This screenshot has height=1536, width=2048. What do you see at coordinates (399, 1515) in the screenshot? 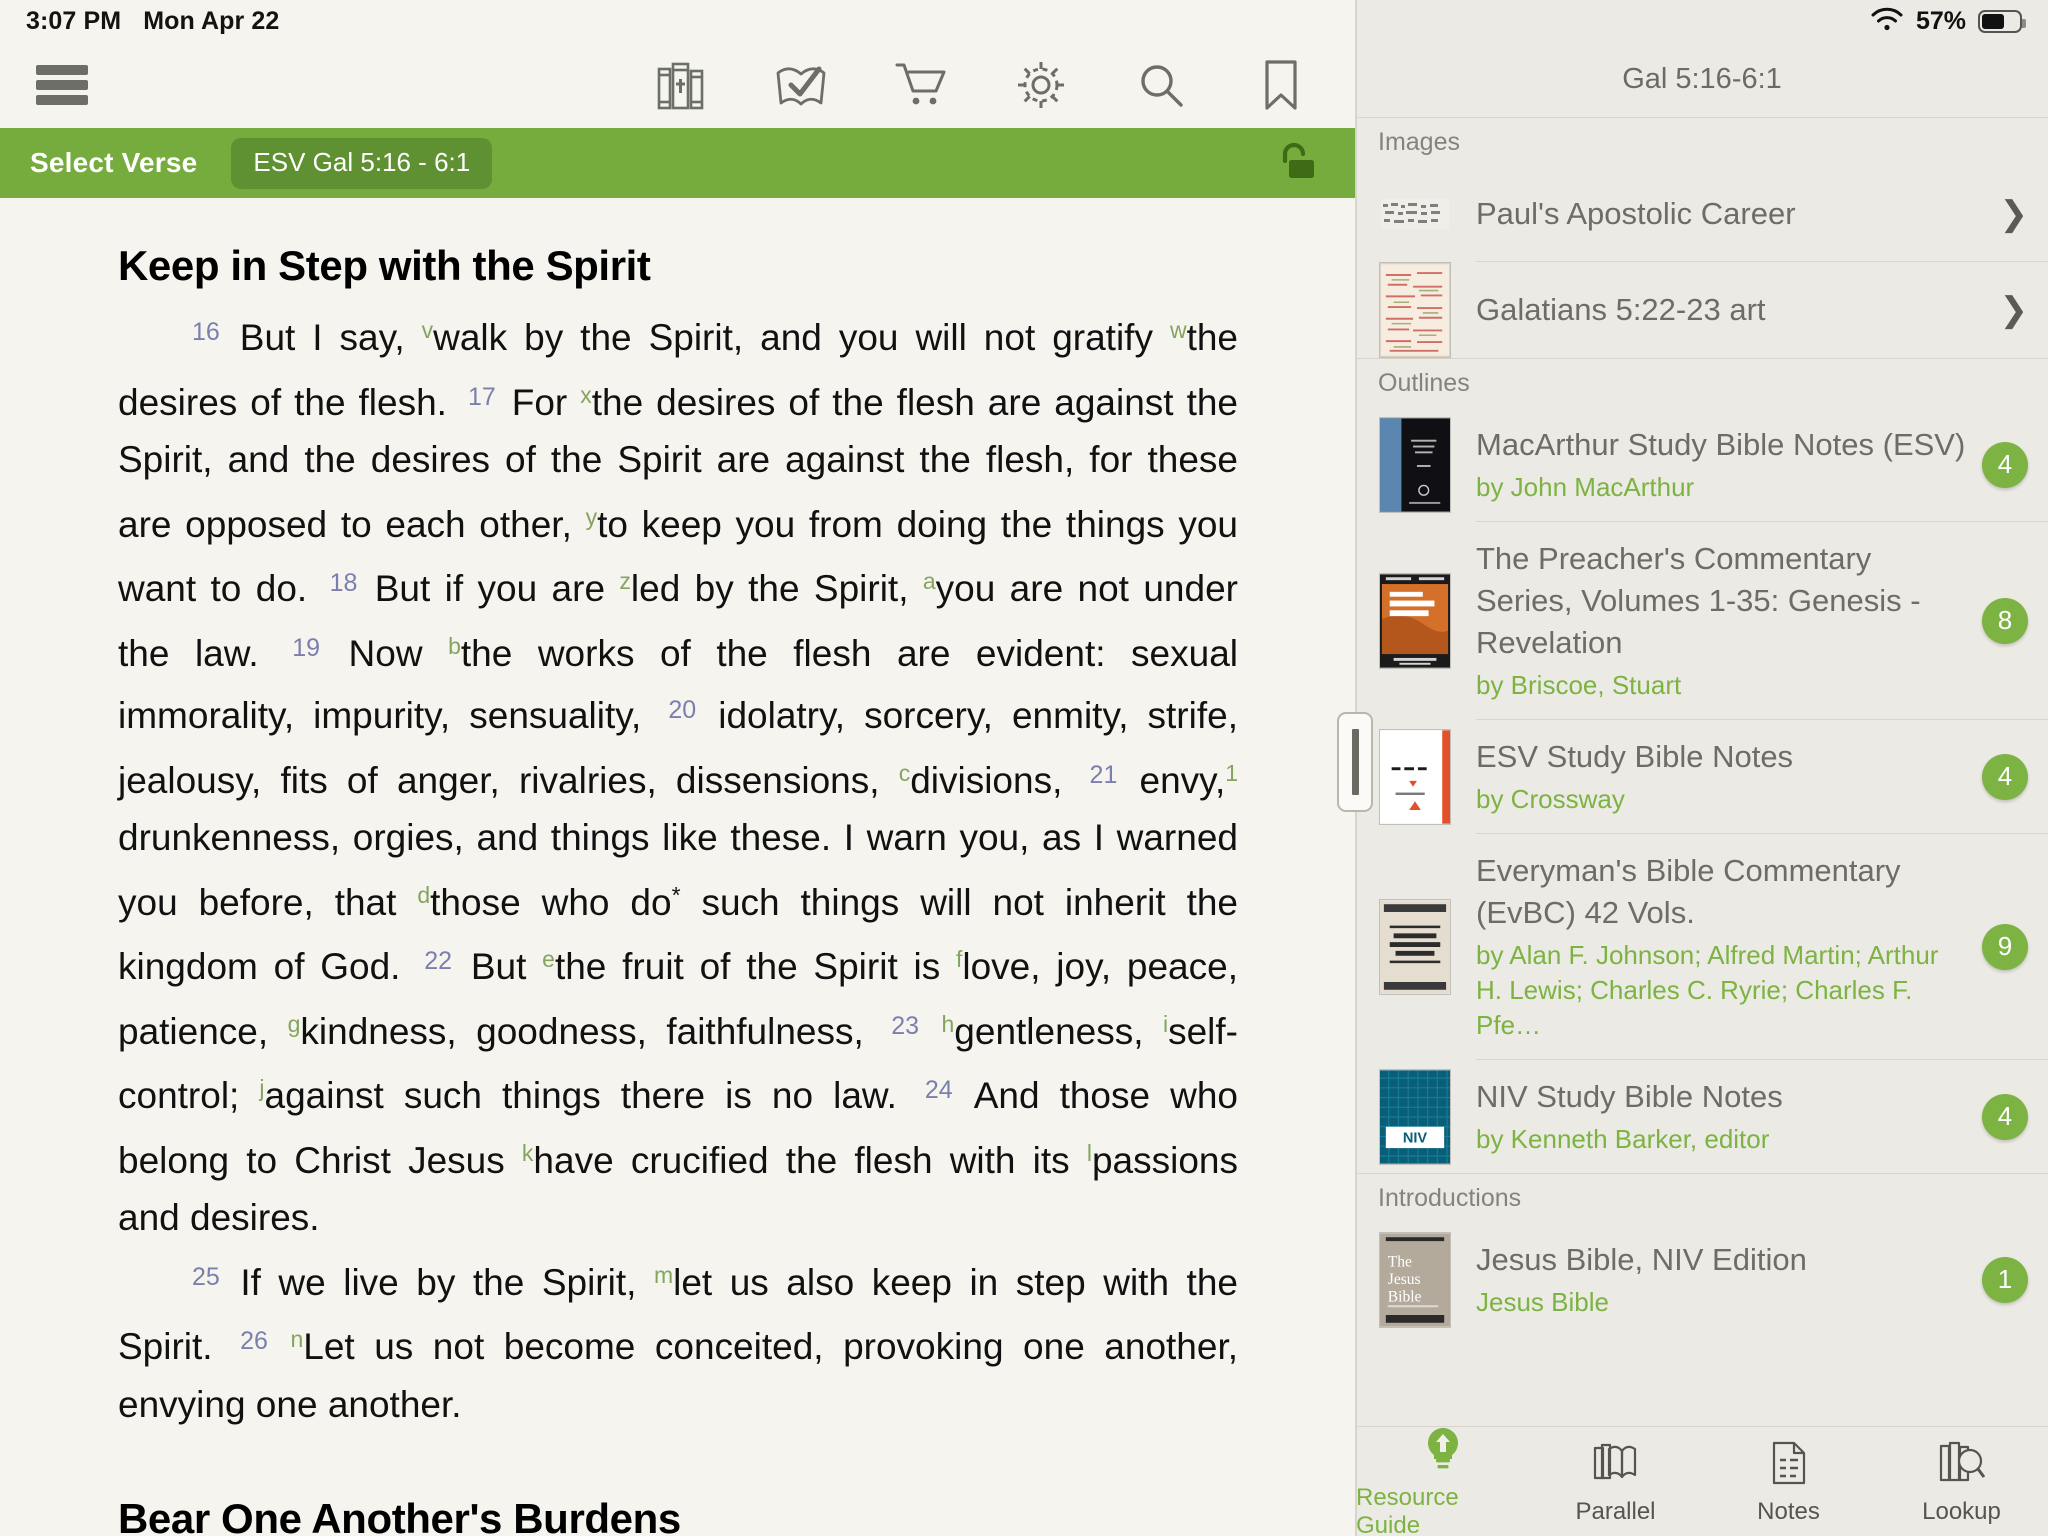
I see `pericope-heading-2: Bear One Another's Burdens` at bounding box center [399, 1515].